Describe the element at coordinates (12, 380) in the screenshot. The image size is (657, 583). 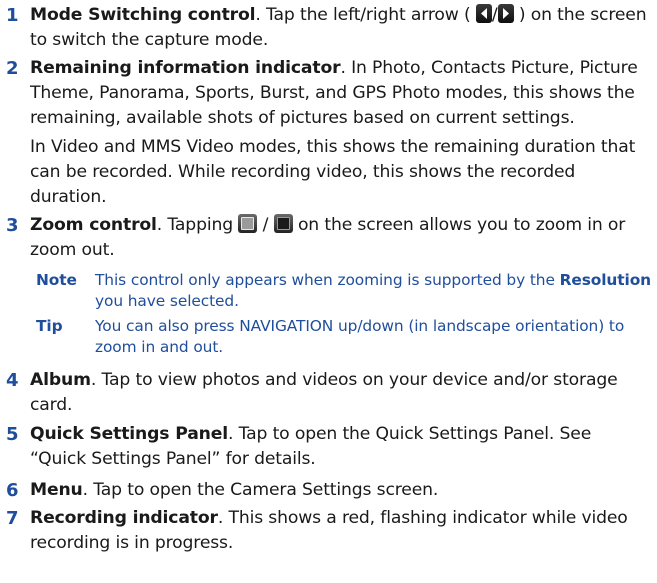
I see `item-number: 4` at that location.